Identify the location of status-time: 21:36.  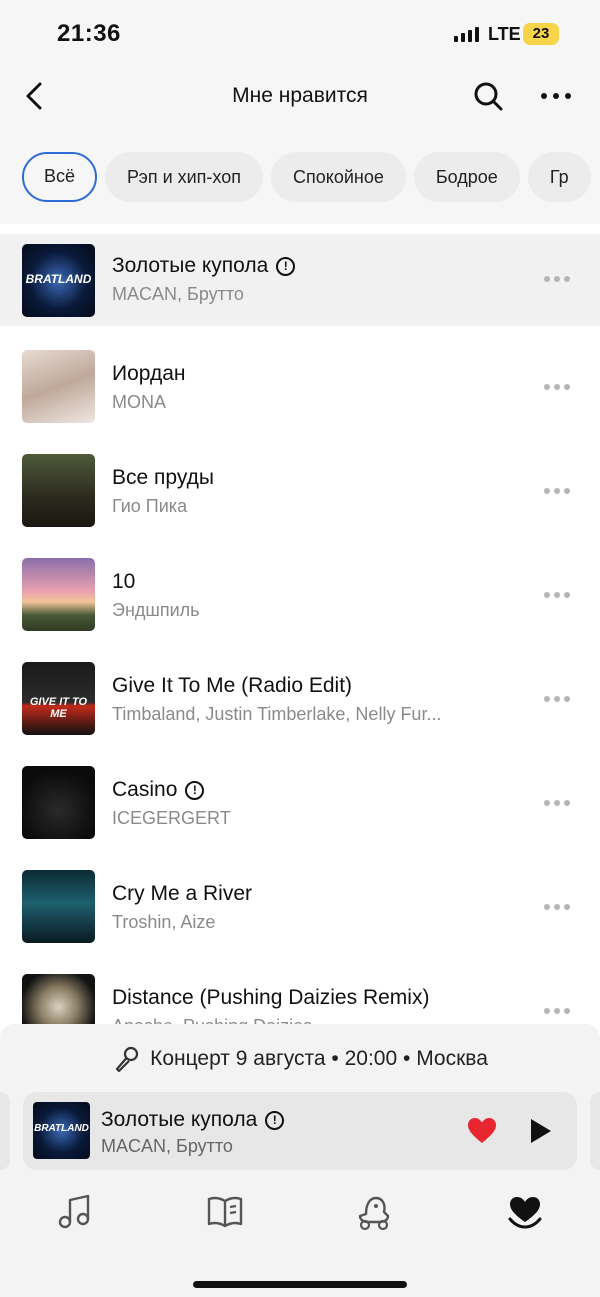
(89, 33).